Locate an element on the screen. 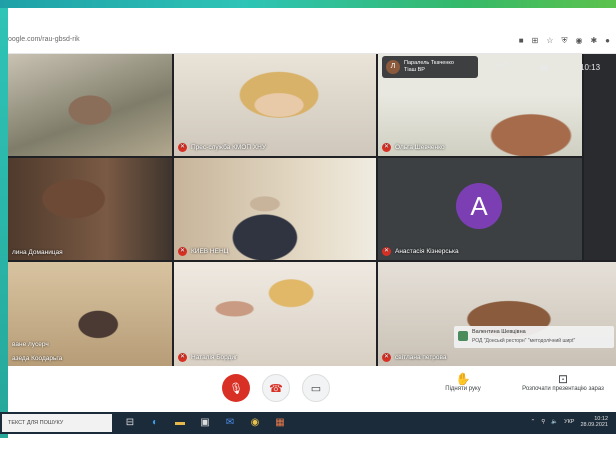 The height and width of the screenshot is (466, 616). meeting-clock: 10:13 is located at coordinates (590, 67).